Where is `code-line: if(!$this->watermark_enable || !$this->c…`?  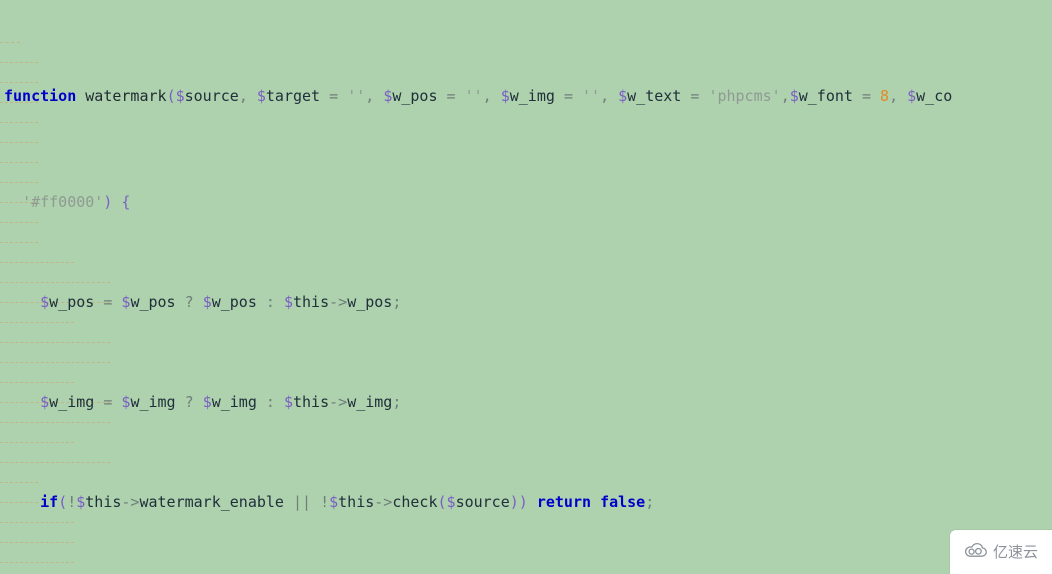 code-line: if(!$this->watermark_enable || !$this->c… is located at coordinates (347, 502).